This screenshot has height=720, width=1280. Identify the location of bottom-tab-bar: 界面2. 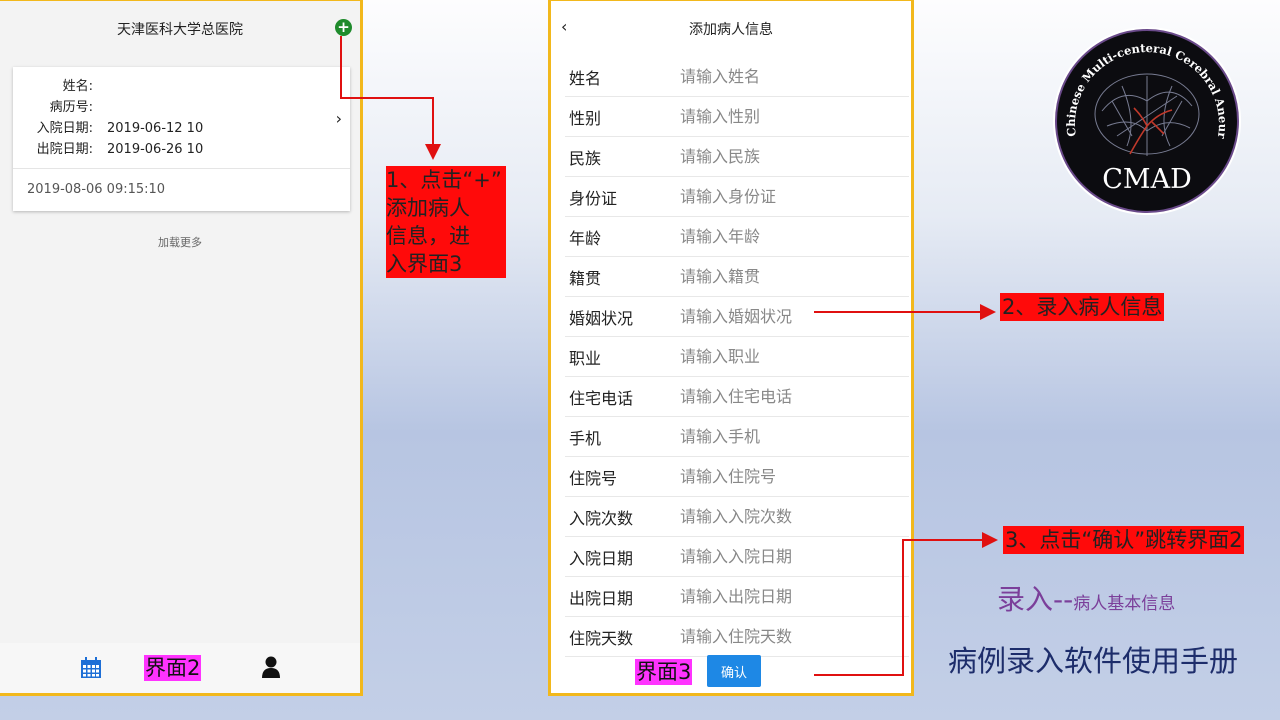
(180, 668).